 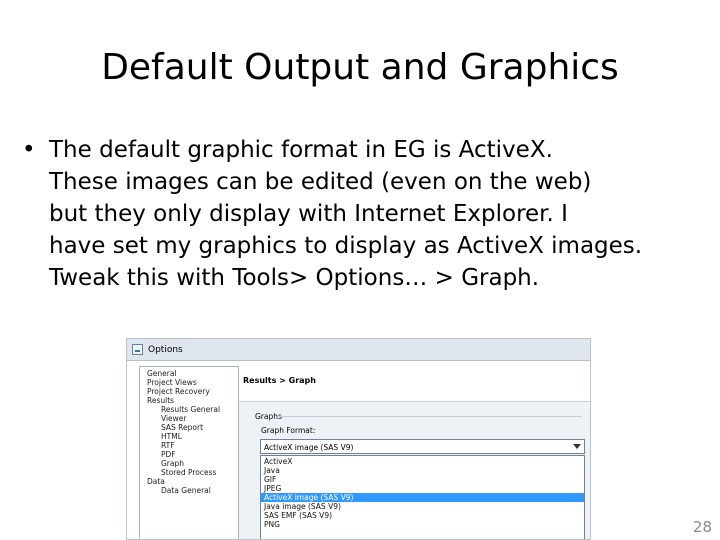 I want to click on format-option: JPEG, so click(x=422, y=488).